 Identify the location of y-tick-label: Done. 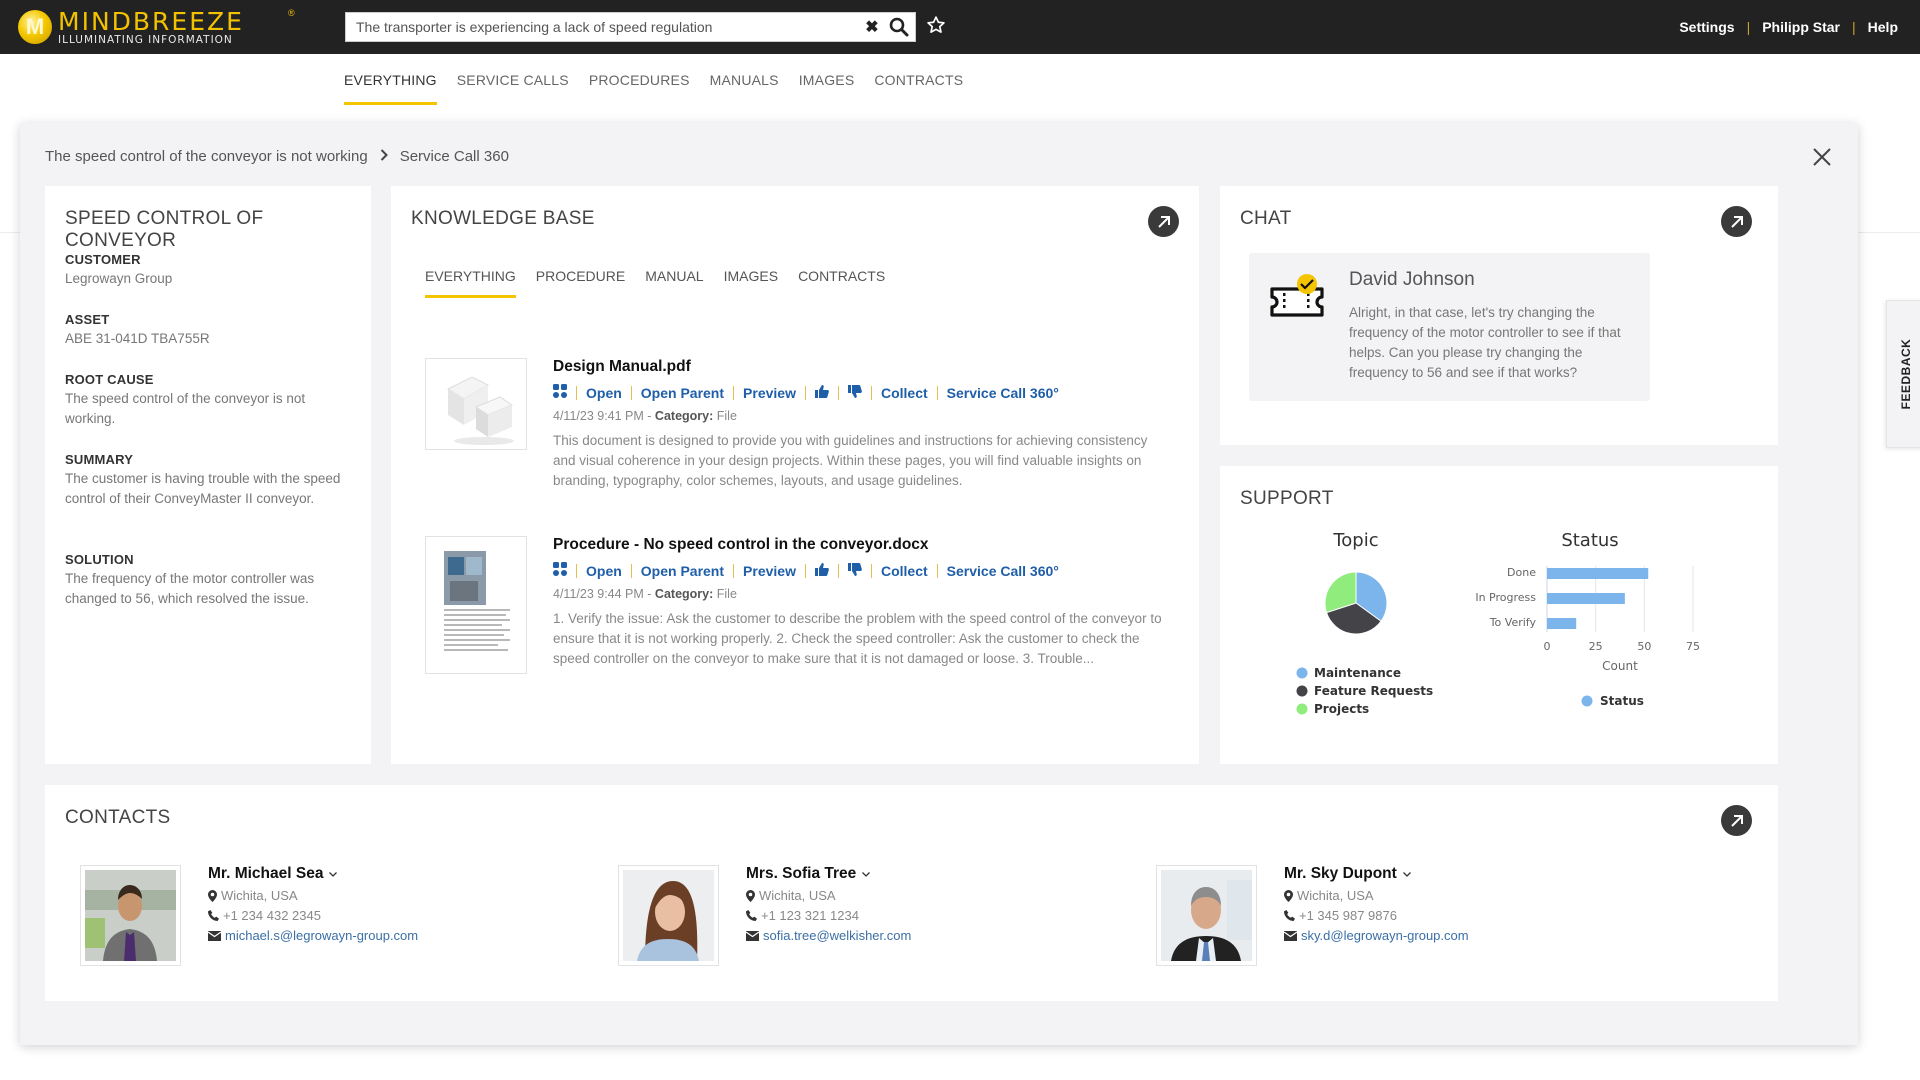
(1521, 572).